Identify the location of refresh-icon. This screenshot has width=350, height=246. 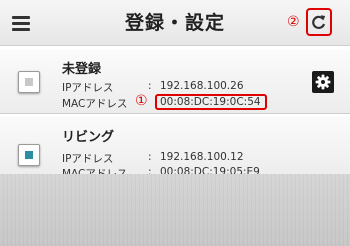
(319, 22).